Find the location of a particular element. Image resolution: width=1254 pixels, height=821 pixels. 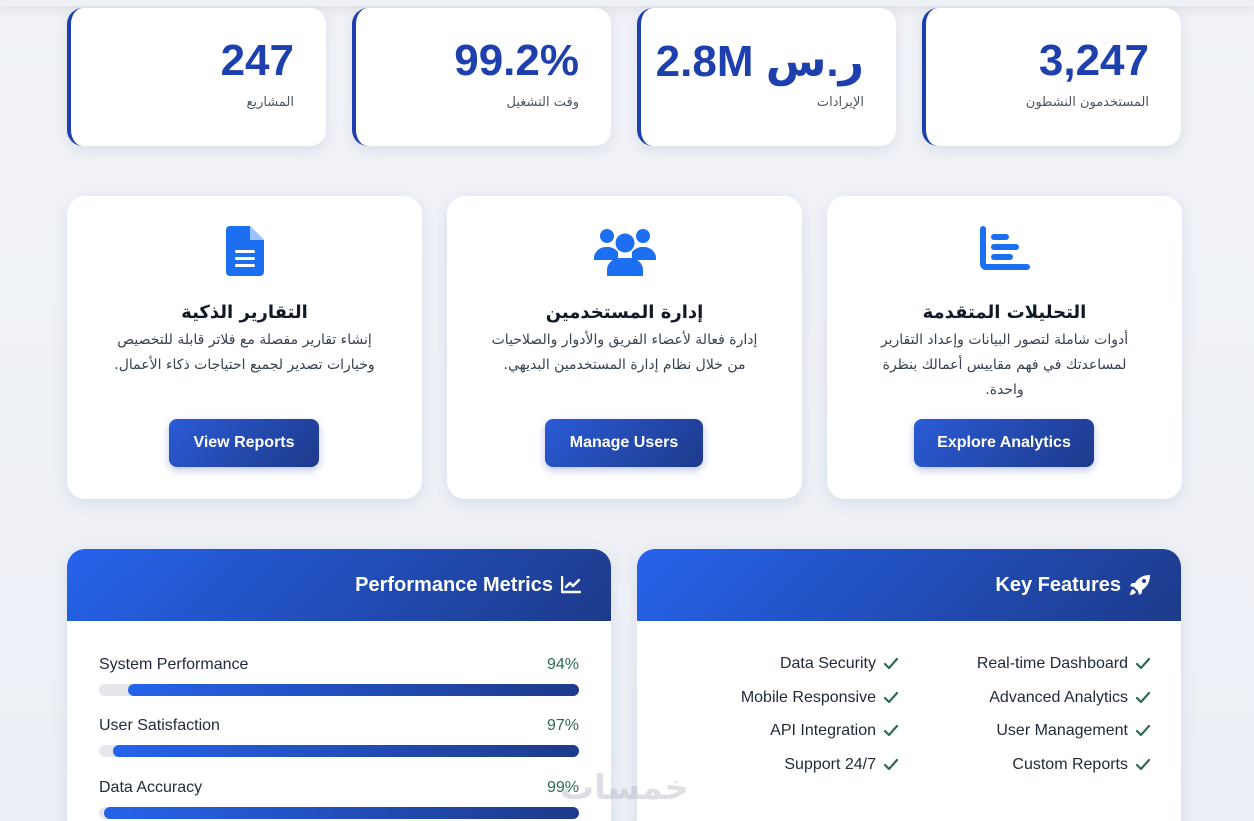

panel-title: Performance Metrics is located at coordinates (454, 584).